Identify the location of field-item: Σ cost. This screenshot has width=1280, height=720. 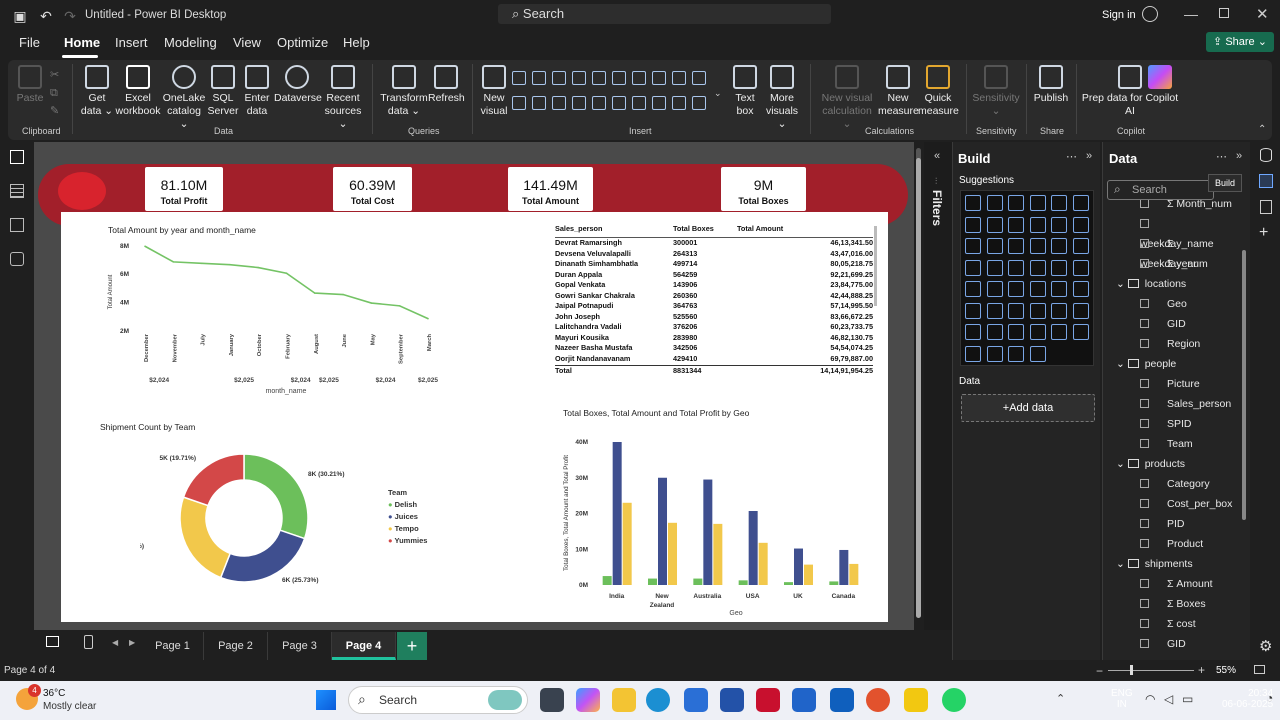
(1172, 624).